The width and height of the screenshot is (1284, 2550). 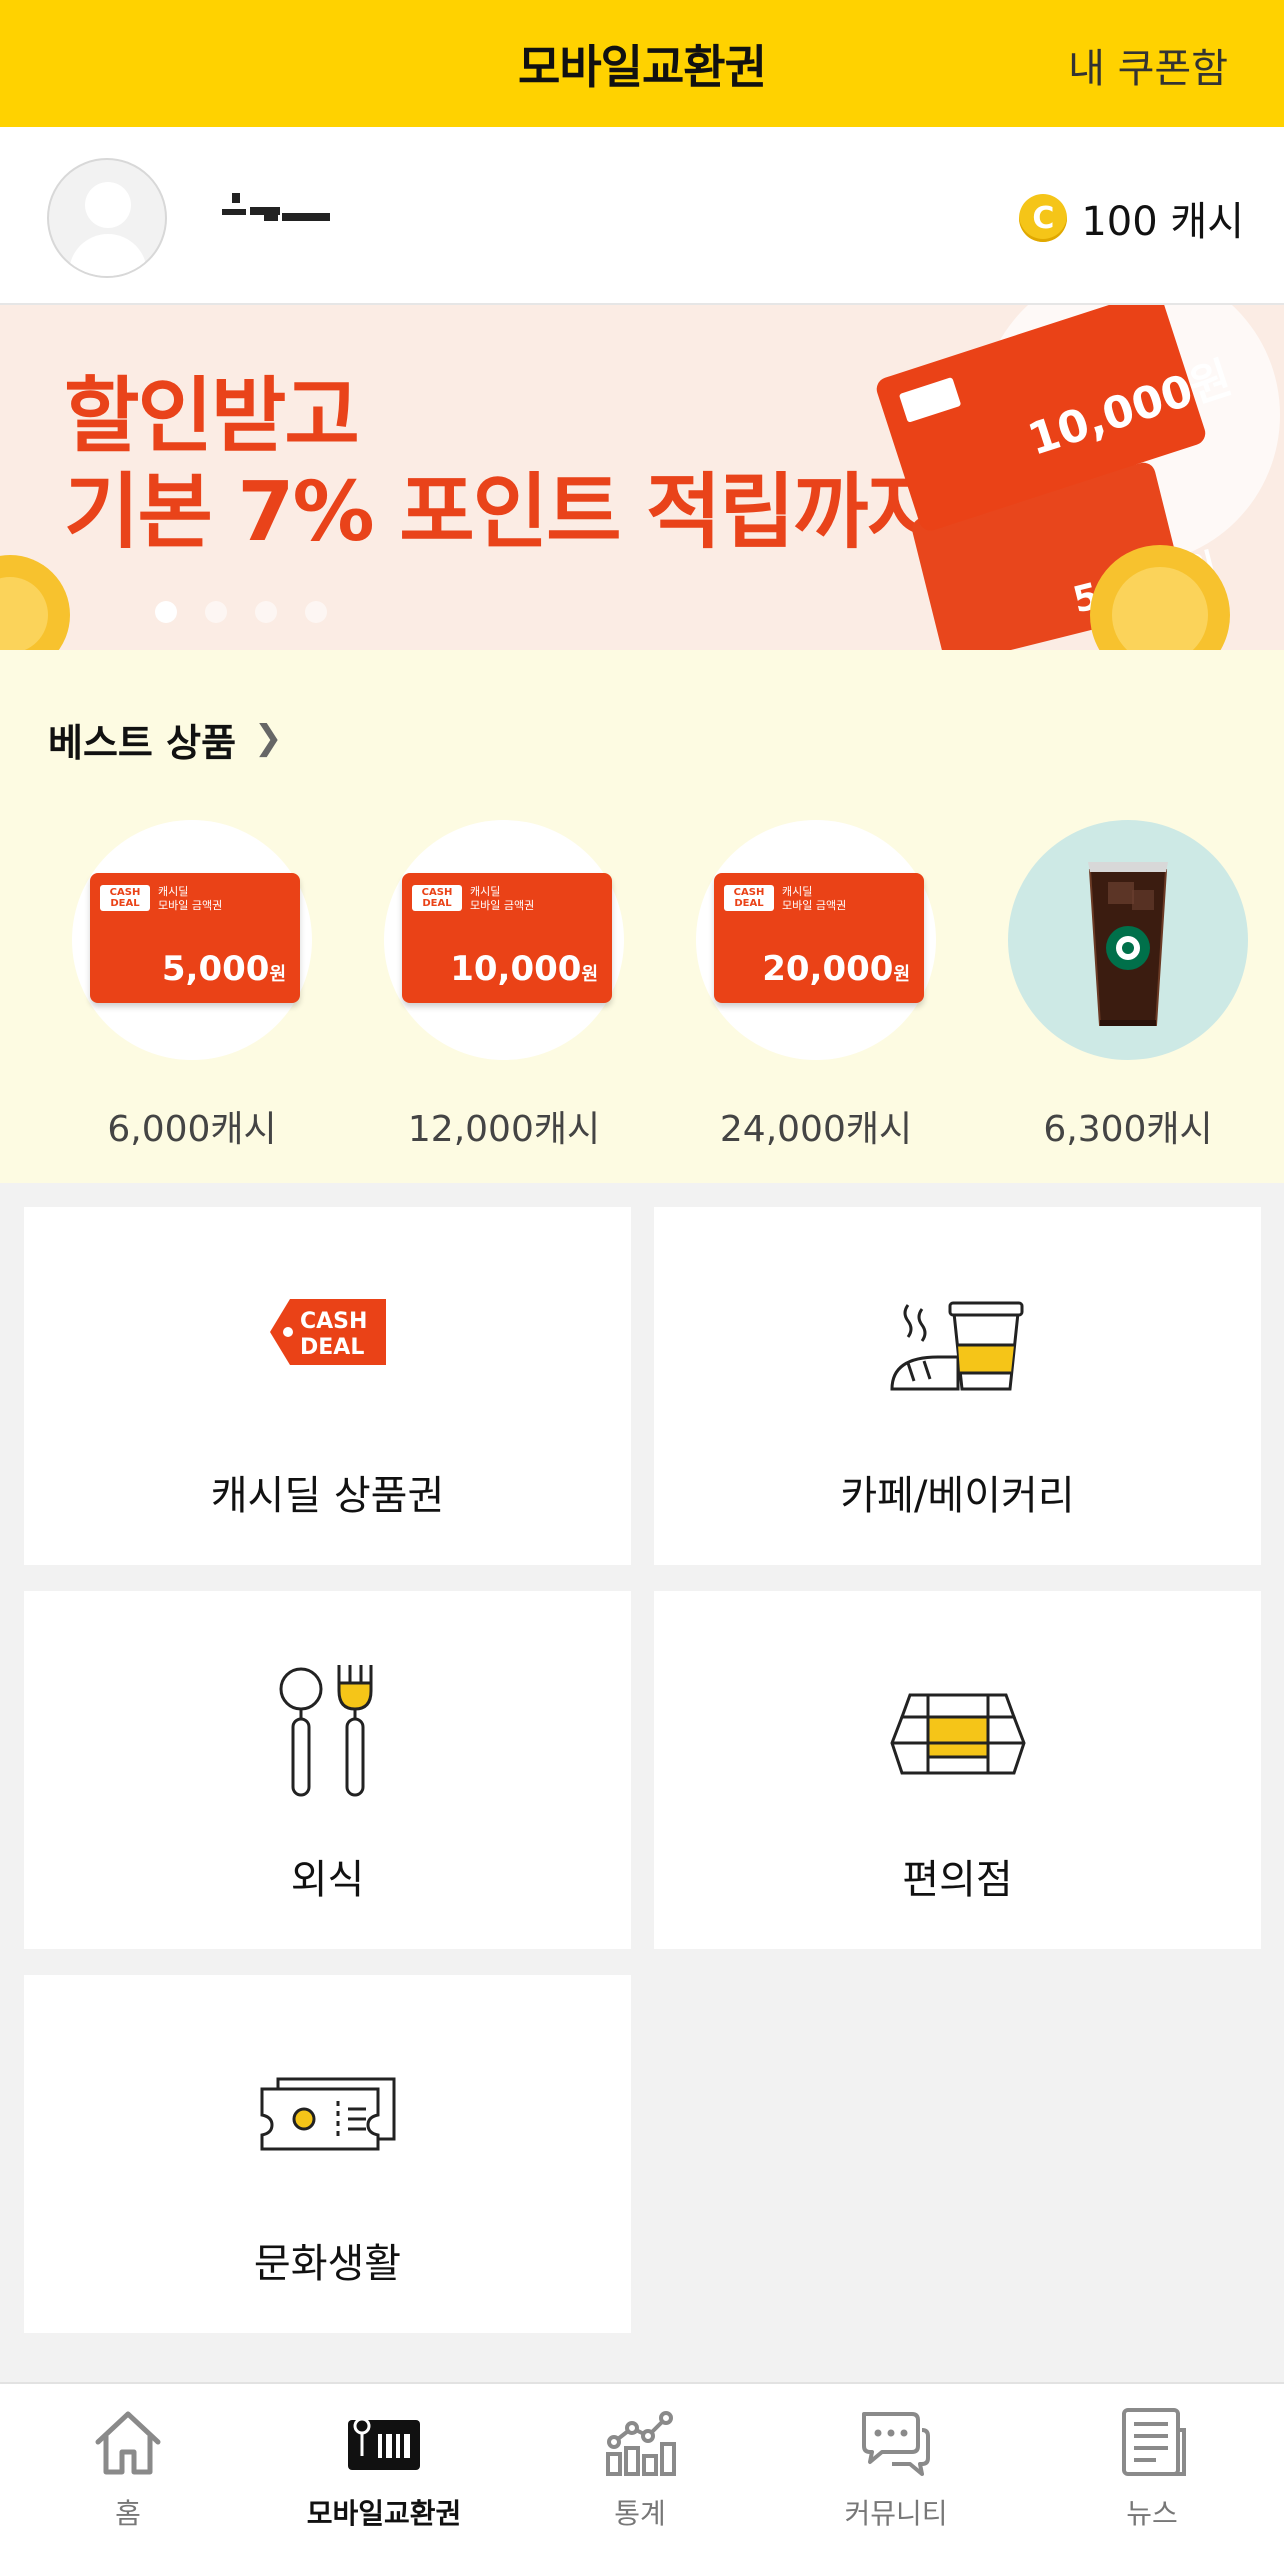 What do you see at coordinates (1148, 65) in the screenshot?
I see `my-coupons-link: 내 쿠폰함` at bounding box center [1148, 65].